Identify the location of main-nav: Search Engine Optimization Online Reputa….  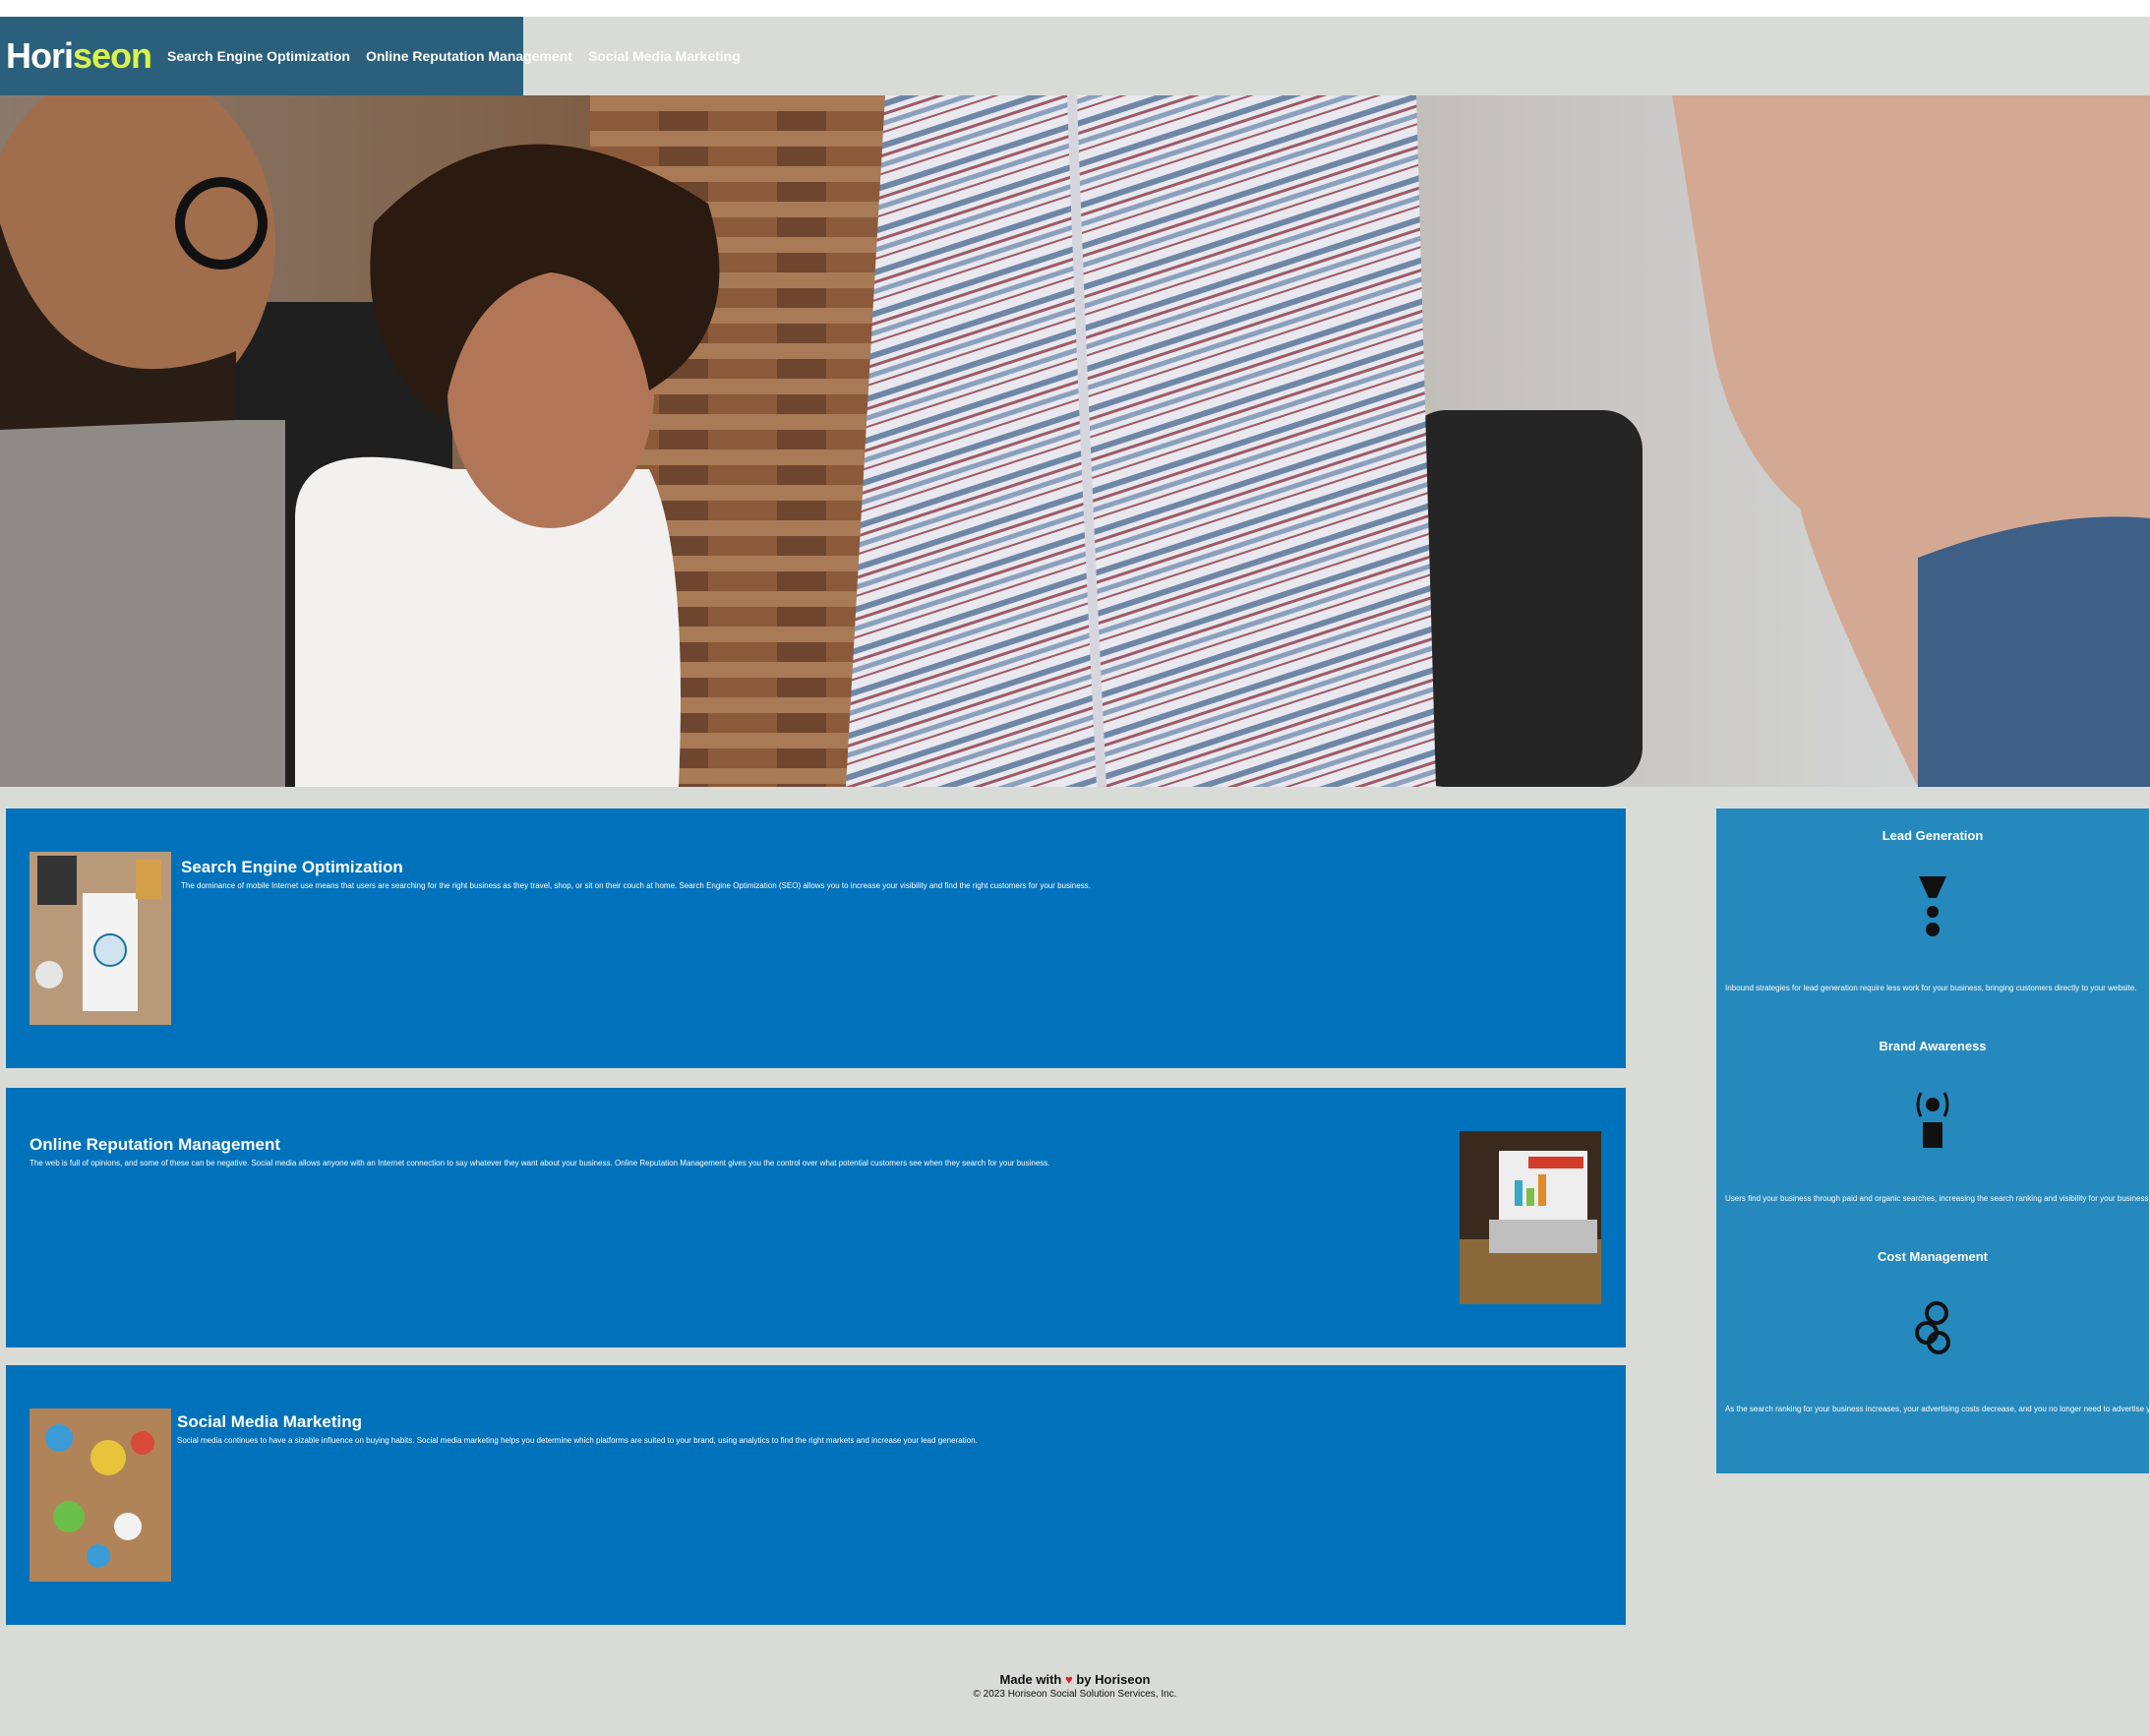
(454, 56).